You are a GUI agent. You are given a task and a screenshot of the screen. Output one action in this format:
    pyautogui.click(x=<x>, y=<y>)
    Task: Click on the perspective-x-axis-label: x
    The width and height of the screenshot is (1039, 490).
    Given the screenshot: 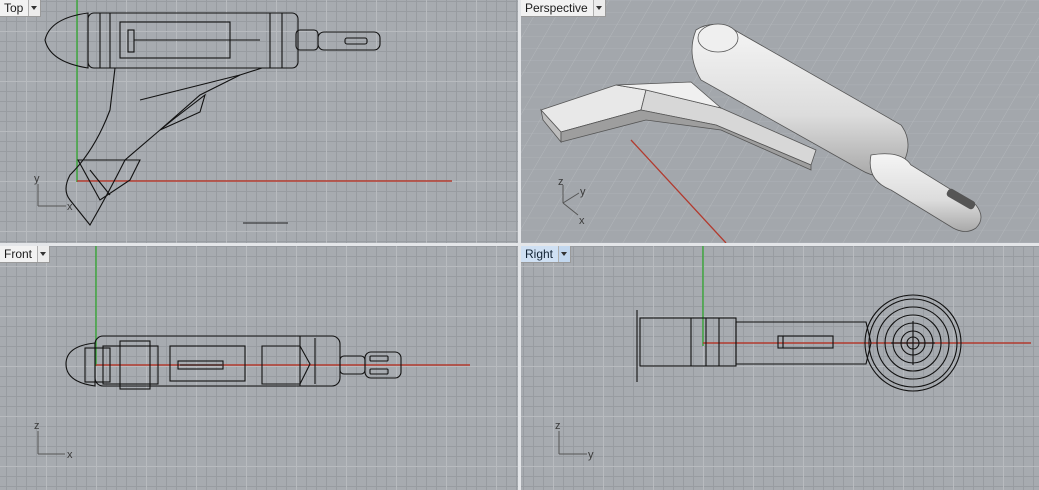 What is the action you would take?
    pyautogui.click(x=582, y=221)
    